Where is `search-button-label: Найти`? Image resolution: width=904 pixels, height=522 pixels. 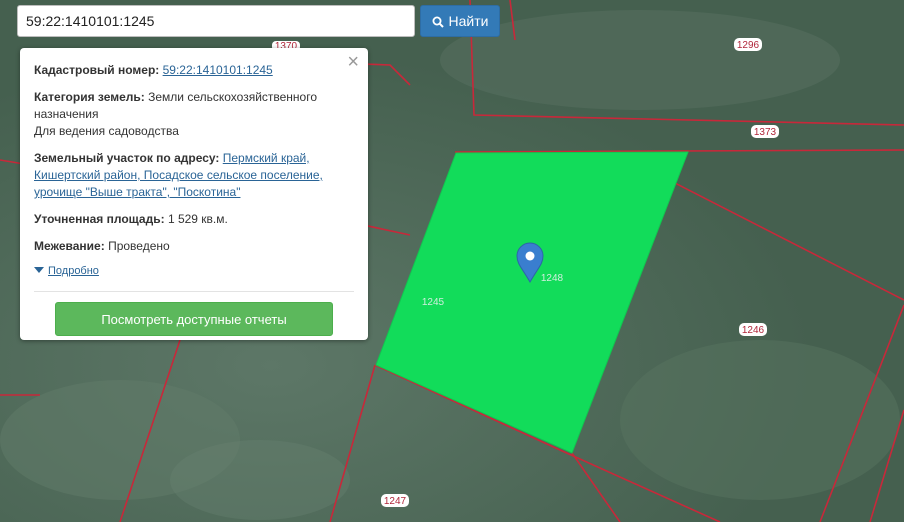
search-button-label: Найти is located at coordinates (468, 21).